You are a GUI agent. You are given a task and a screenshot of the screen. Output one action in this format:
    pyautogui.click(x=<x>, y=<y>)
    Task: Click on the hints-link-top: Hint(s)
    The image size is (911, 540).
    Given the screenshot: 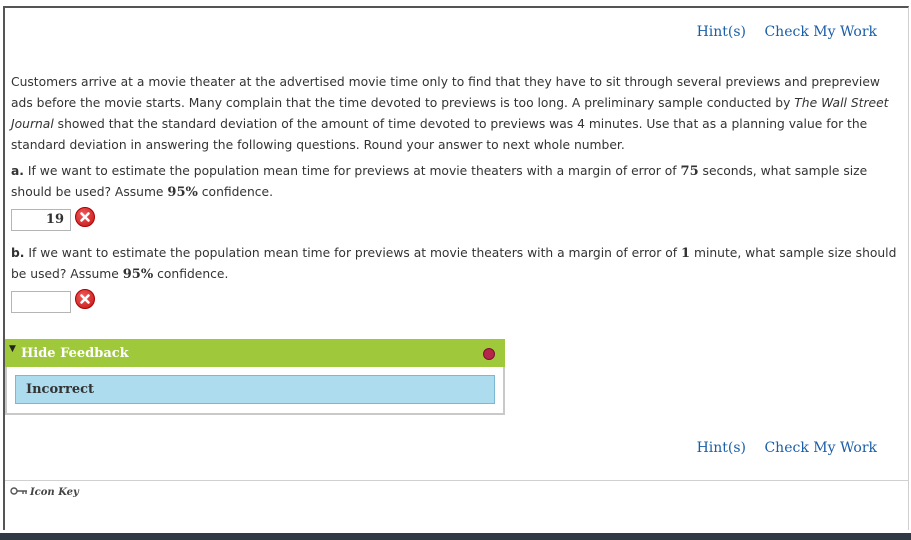 What is the action you would take?
    pyautogui.click(x=721, y=32)
    